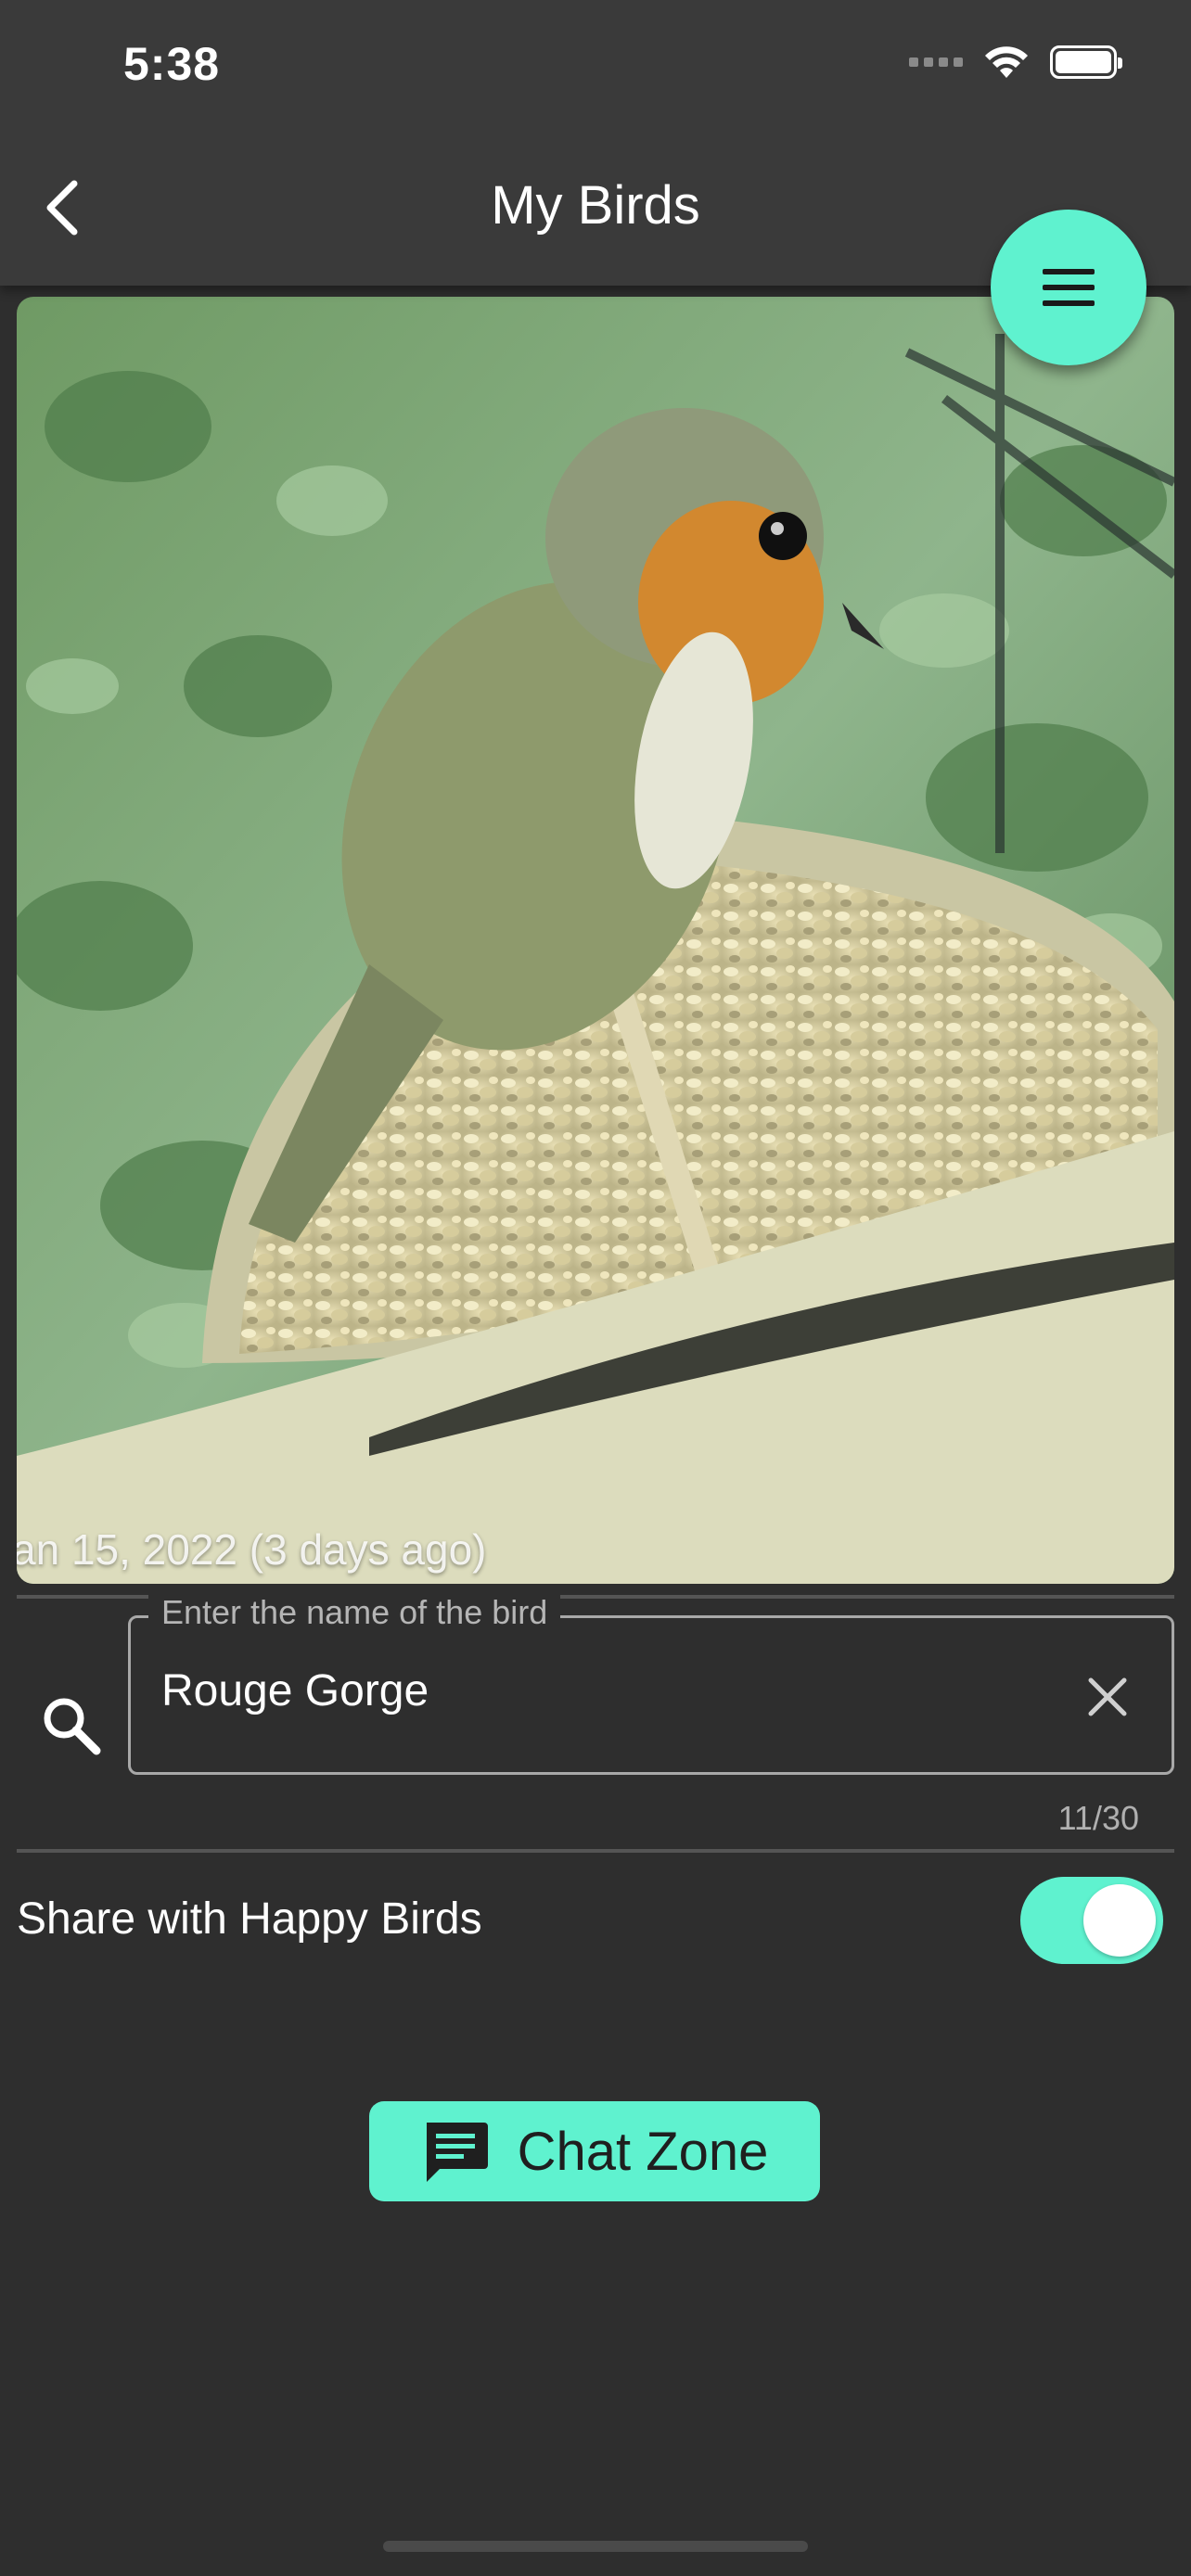 This screenshot has height=2576, width=1191. I want to click on search-icon, so click(72, 1726).